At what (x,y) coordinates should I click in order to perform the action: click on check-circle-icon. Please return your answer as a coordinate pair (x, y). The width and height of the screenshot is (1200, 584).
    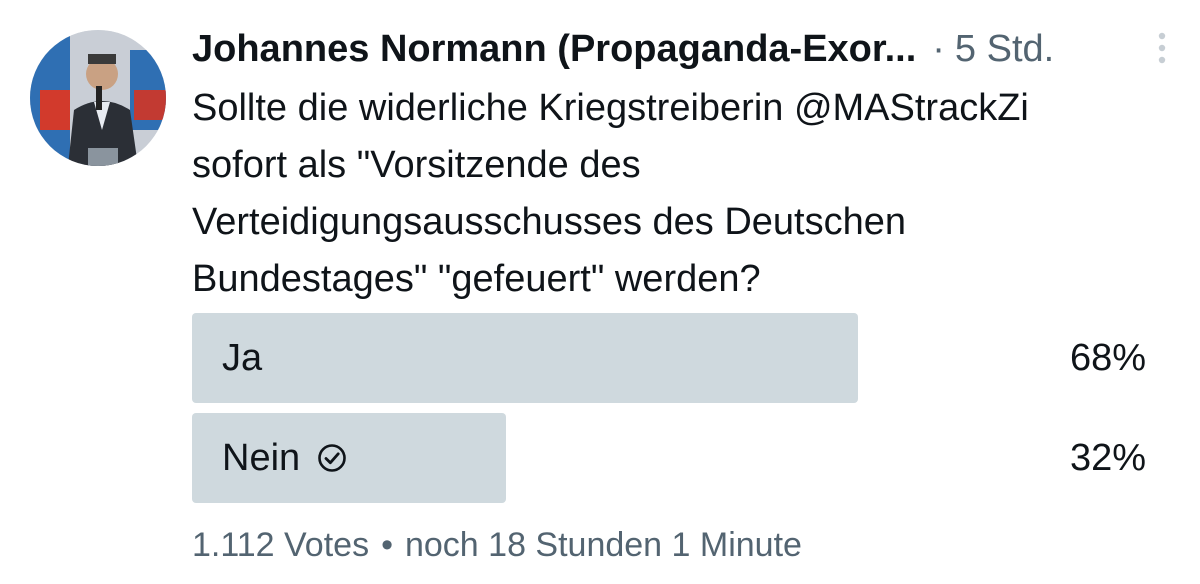
    Looking at the image, I should click on (332, 458).